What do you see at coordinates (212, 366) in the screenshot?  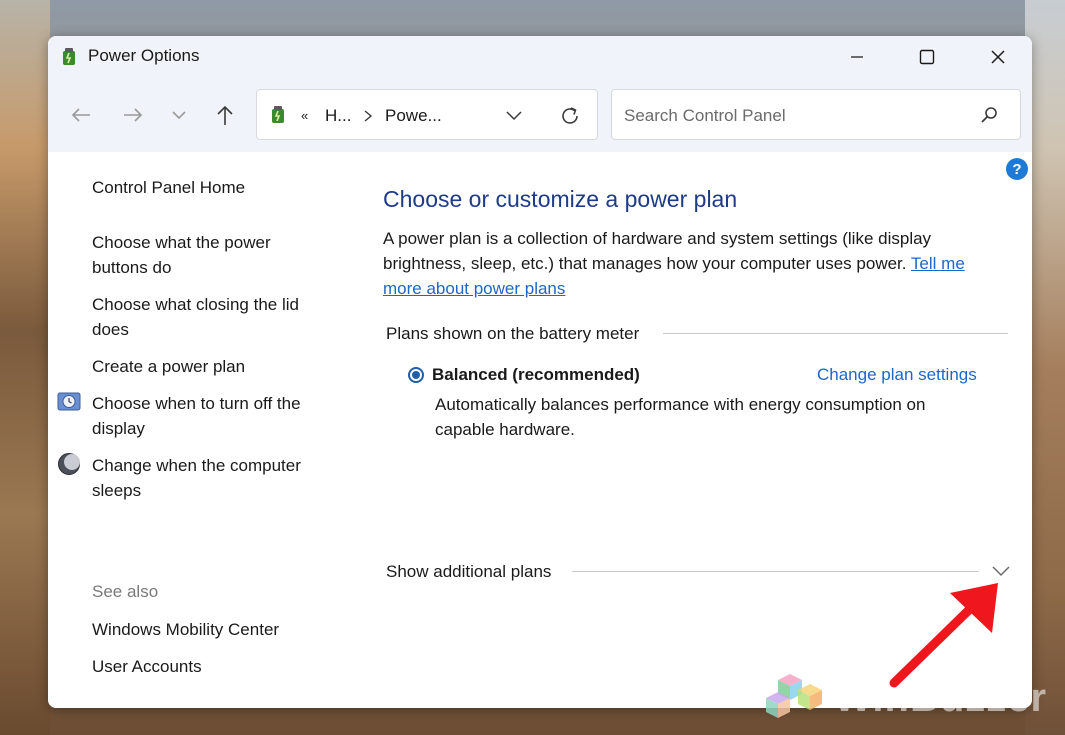 I see `sidebar-item-create-plan: Create a power plan` at bounding box center [212, 366].